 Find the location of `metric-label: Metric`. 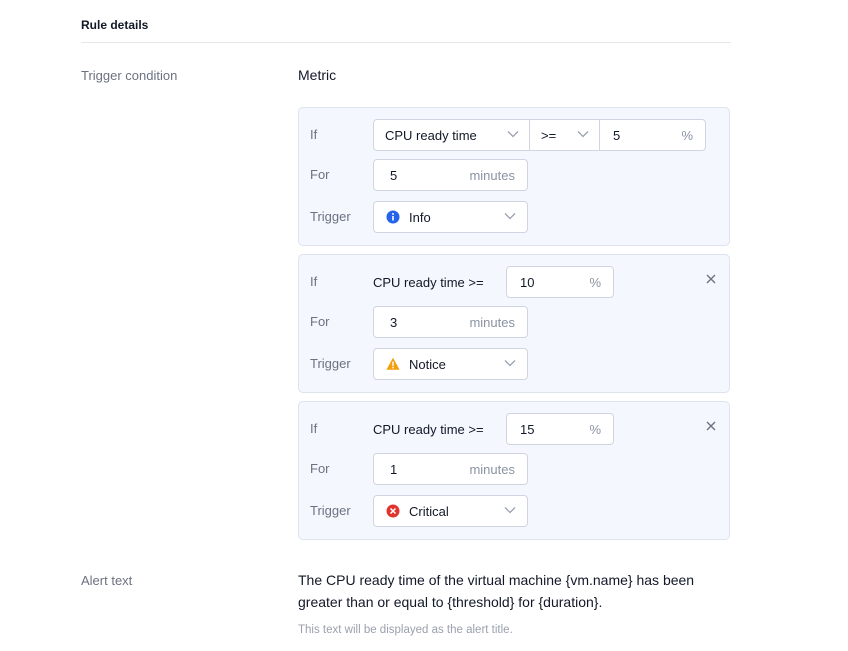

metric-label: Metric is located at coordinates (317, 75).